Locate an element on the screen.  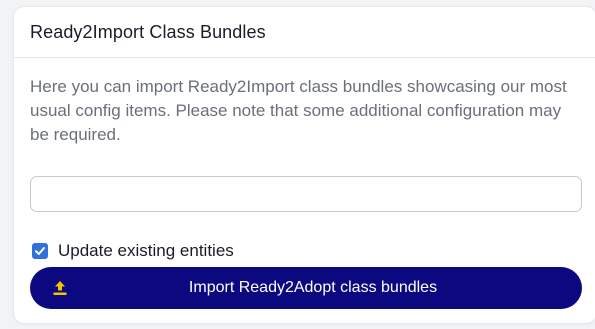
panel-title: Ready2Import Class Bundles is located at coordinates (148, 32).